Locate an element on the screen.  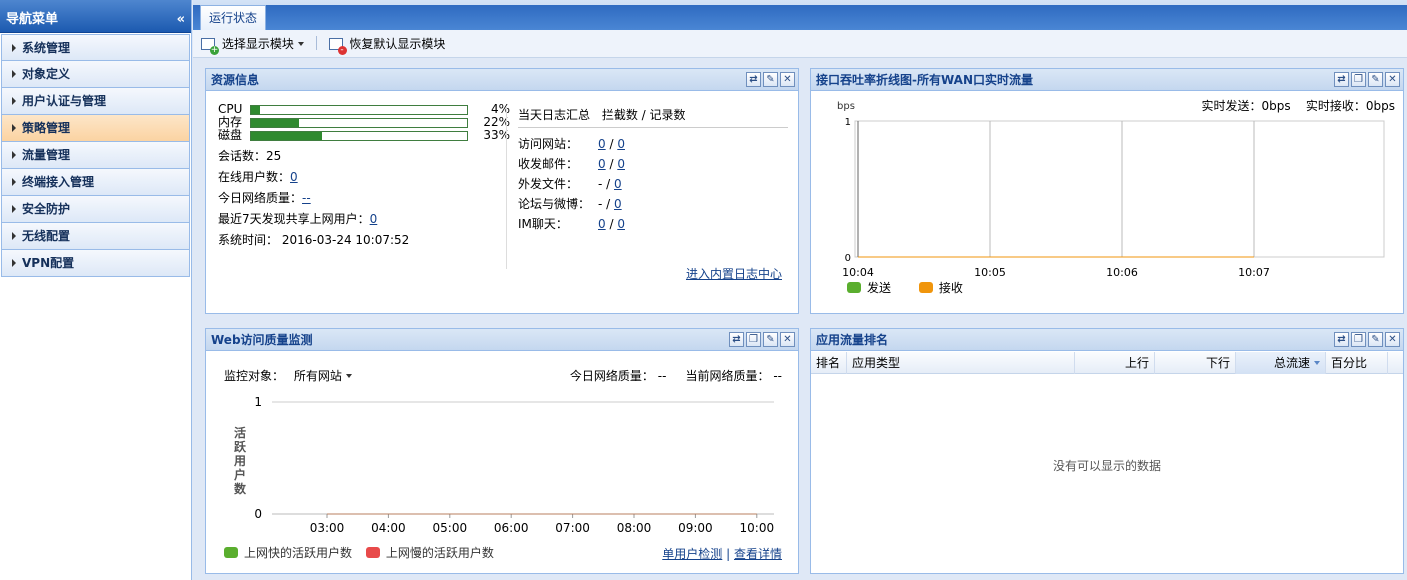
sidebar-item-label: 终端接入管理 is located at coordinates (58, 182).